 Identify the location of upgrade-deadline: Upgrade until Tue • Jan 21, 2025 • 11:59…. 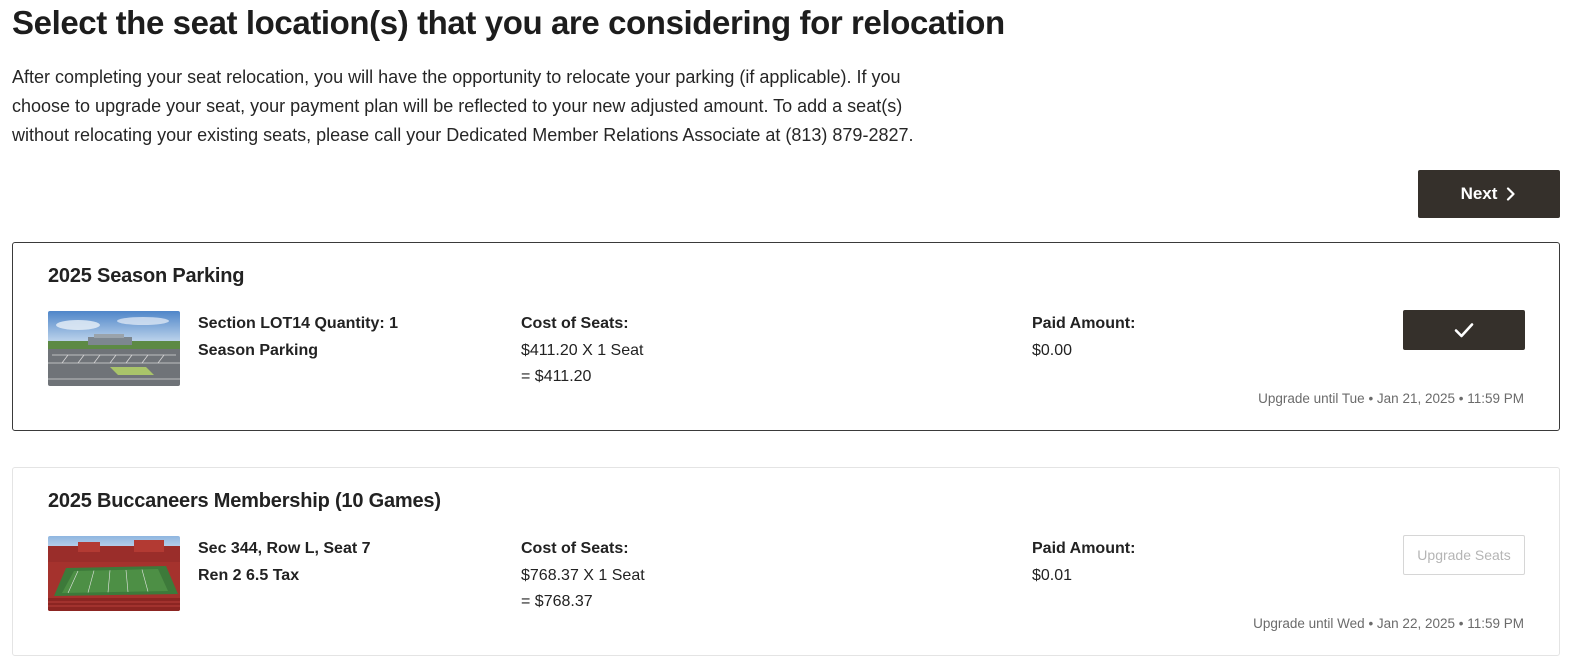
(1391, 398).